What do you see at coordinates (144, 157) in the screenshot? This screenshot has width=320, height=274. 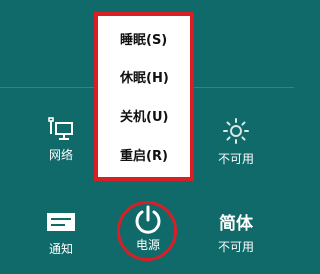 I see `menu-item-restart: 重启(R)` at bounding box center [144, 157].